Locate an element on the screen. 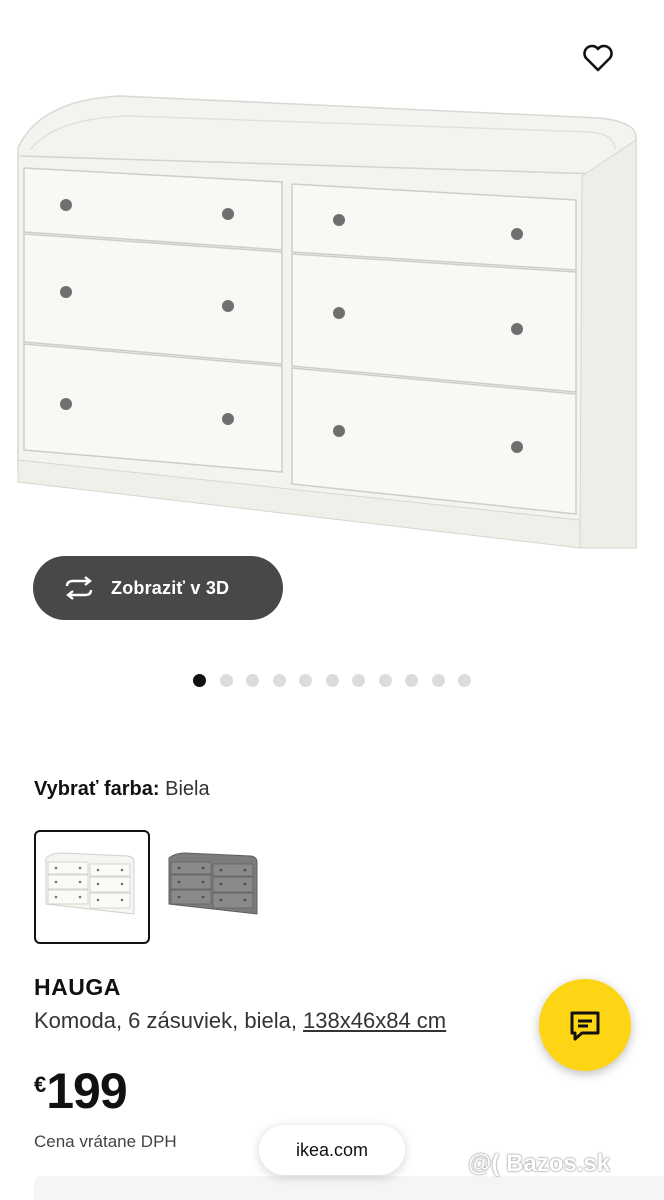 The height and width of the screenshot is (1200, 664). color-label: Vybrať farba: is located at coordinates (97, 789).